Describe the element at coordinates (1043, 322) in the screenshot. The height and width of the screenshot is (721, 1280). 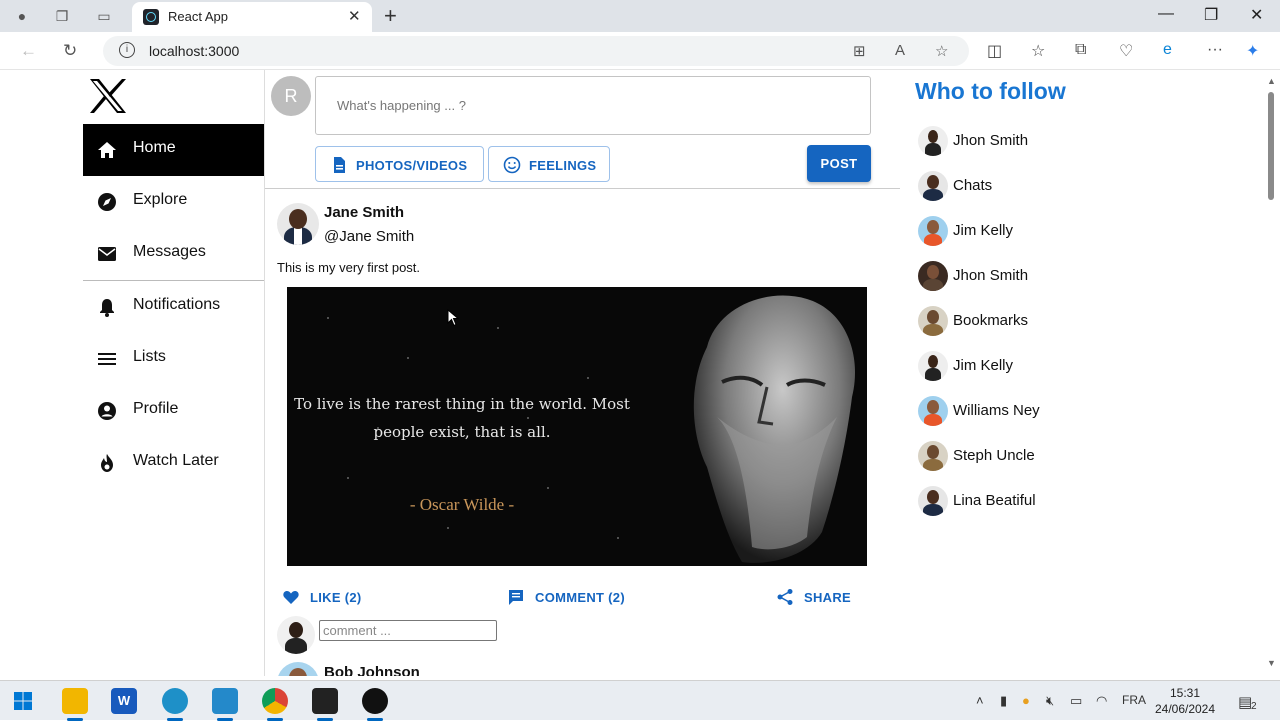
I see `follow-item: Bookmarks` at that location.